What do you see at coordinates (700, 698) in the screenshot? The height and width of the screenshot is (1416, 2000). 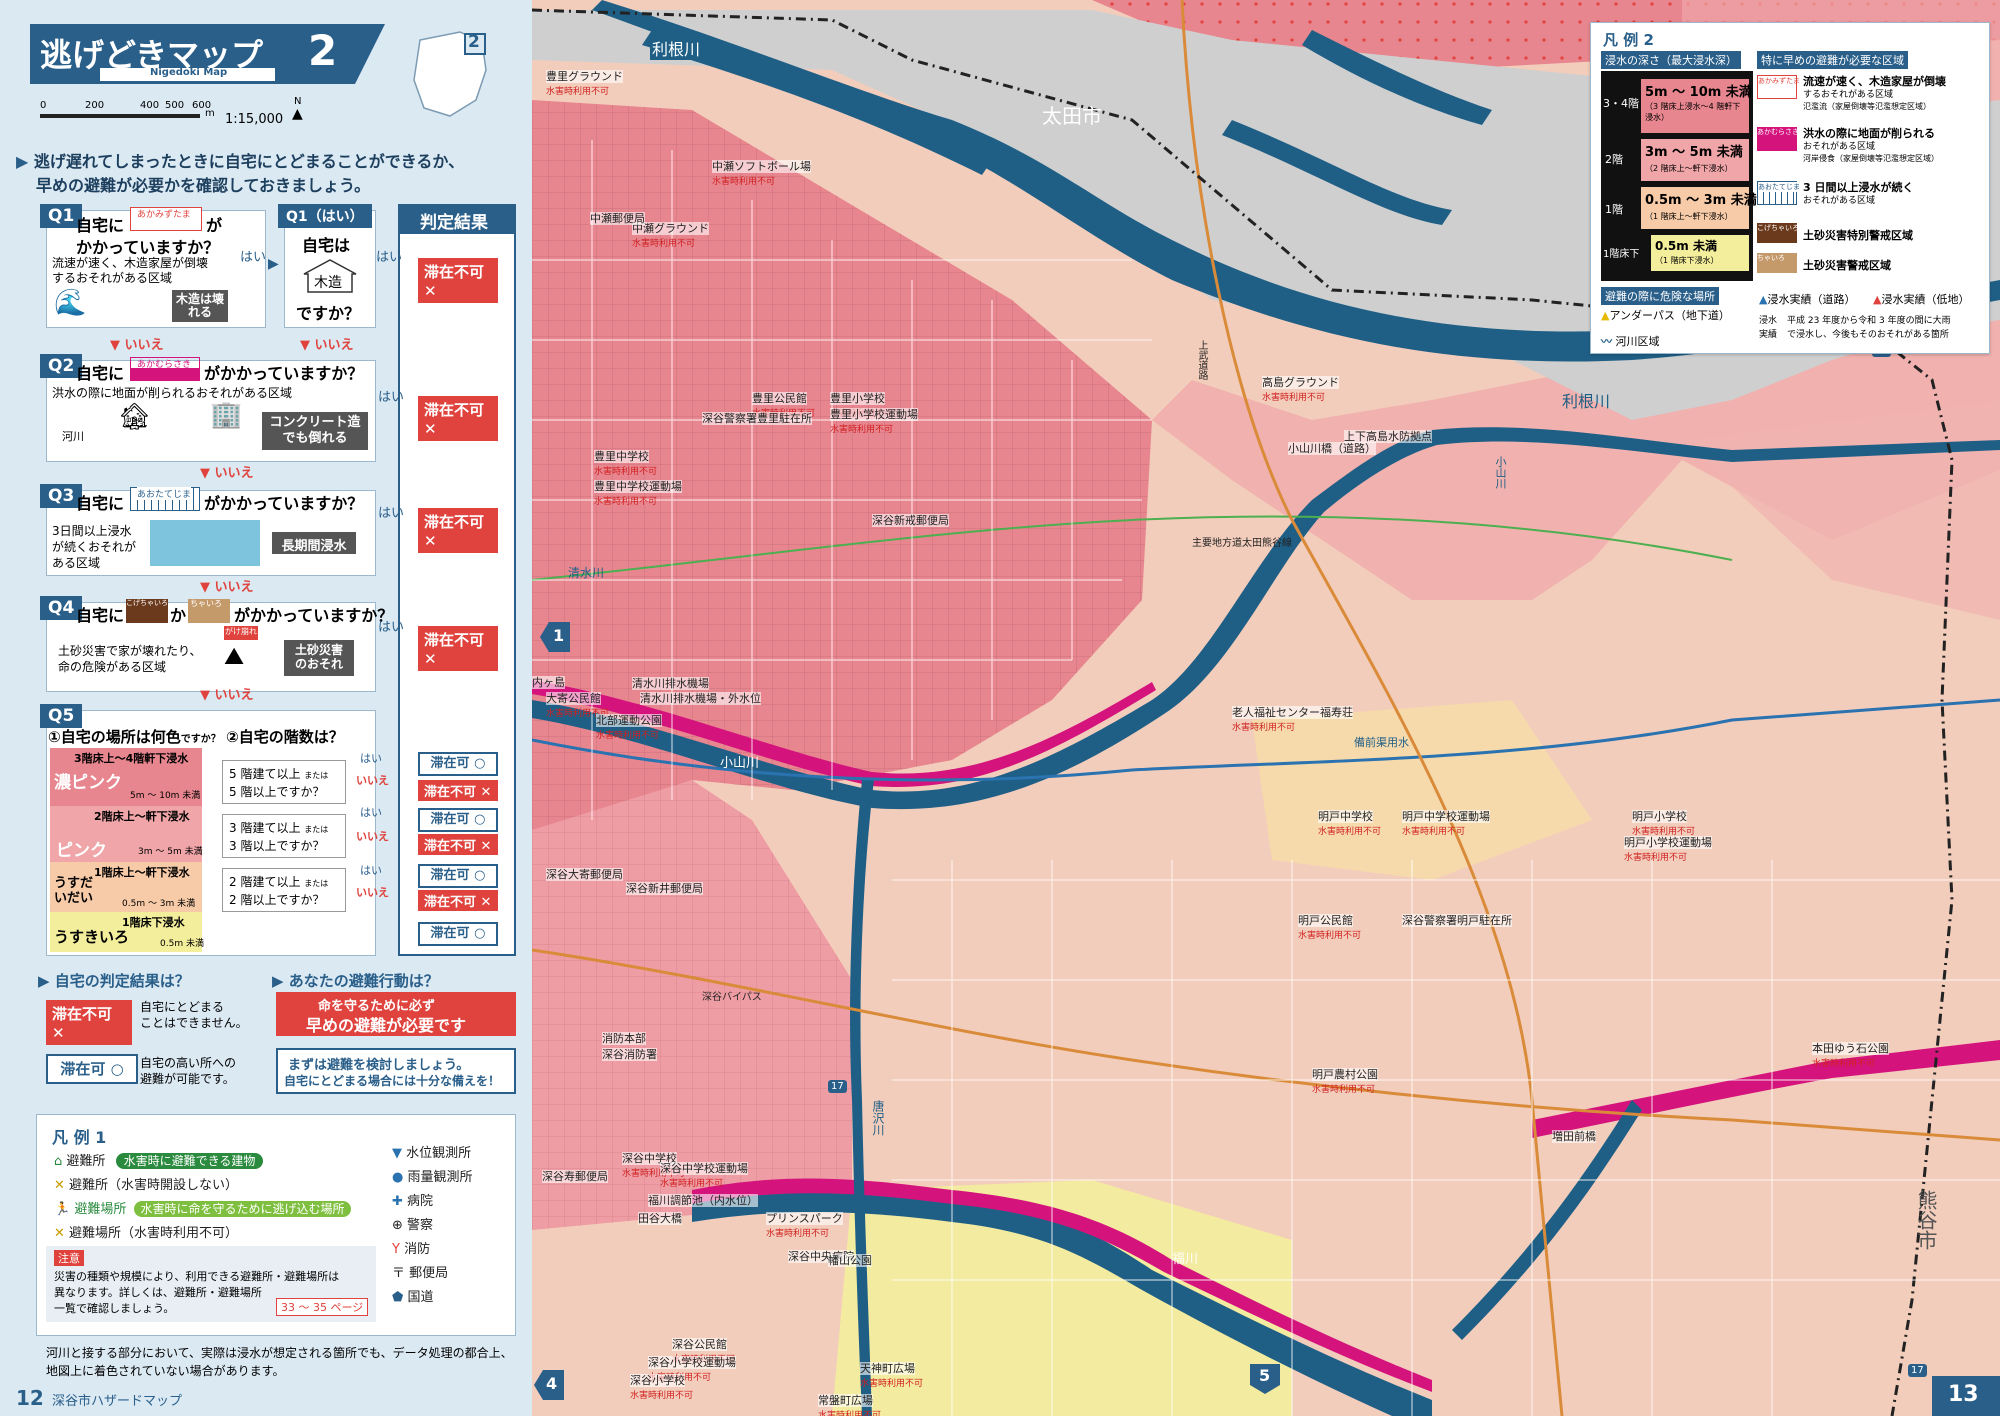 I see `map-place-label: 清水川排水機場・外水位` at bounding box center [700, 698].